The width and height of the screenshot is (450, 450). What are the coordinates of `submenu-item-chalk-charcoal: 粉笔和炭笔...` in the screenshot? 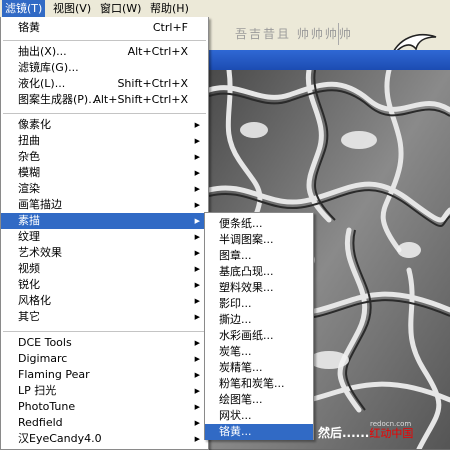 It's located at (259, 384).